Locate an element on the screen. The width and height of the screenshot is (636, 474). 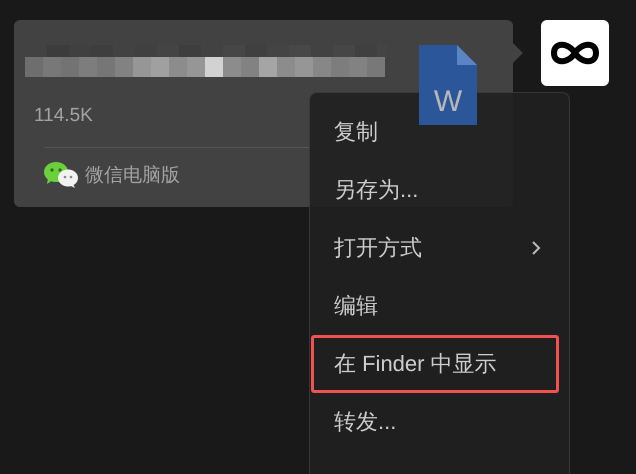
document-icon is located at coordinates (448, 85).